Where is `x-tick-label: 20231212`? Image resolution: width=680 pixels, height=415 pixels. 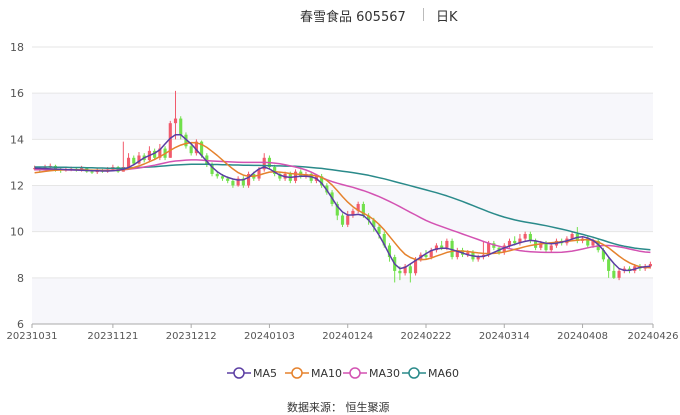 x-tick-label: 20231212 is located at coordinates (191, 336).